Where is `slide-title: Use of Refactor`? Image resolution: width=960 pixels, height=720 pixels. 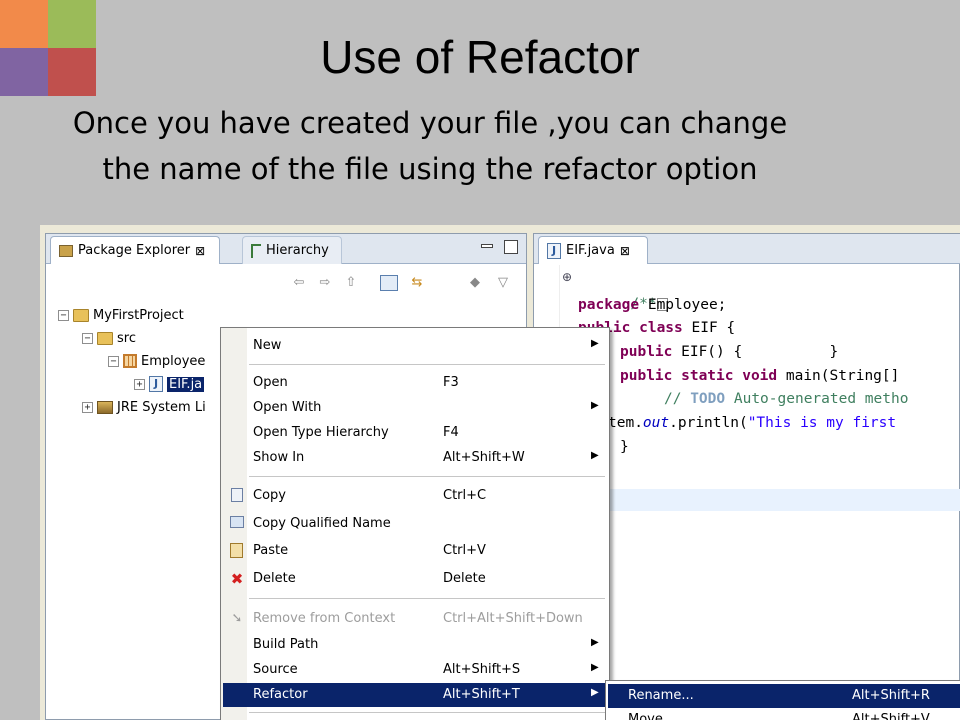 slide-title: Use of Refactor is located at coordinates (480, 57).